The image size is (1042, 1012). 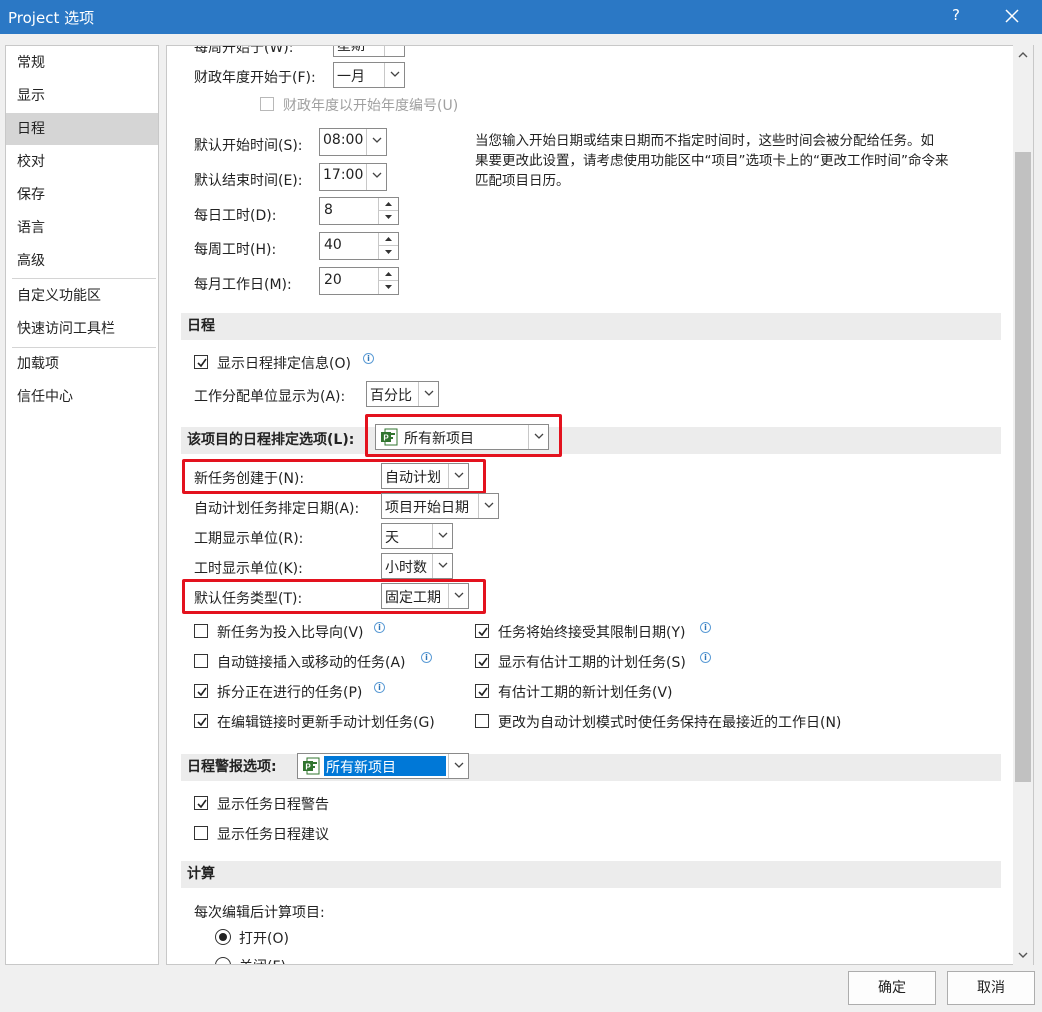 I want to click on nav-item-language: 语言, so click(x=82, y=228).